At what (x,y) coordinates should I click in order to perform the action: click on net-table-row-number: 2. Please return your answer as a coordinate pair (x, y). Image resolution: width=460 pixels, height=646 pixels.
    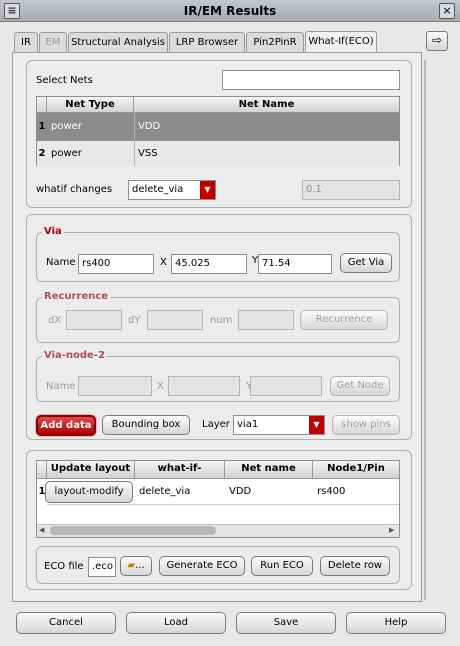
    Looking at the image, I should click on (42, 154).